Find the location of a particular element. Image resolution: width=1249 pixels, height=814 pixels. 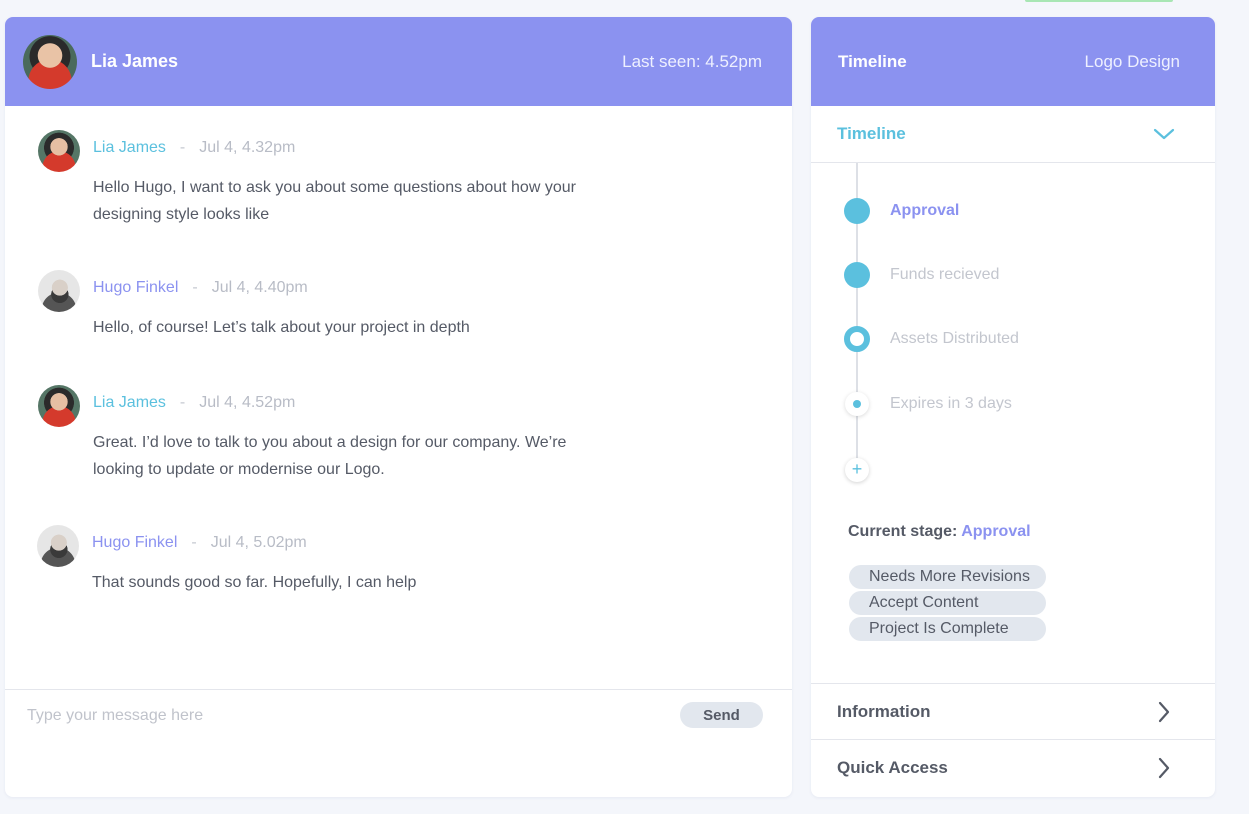

timeline-step-label: Assets Distributed is located at coordinates (954, 339).